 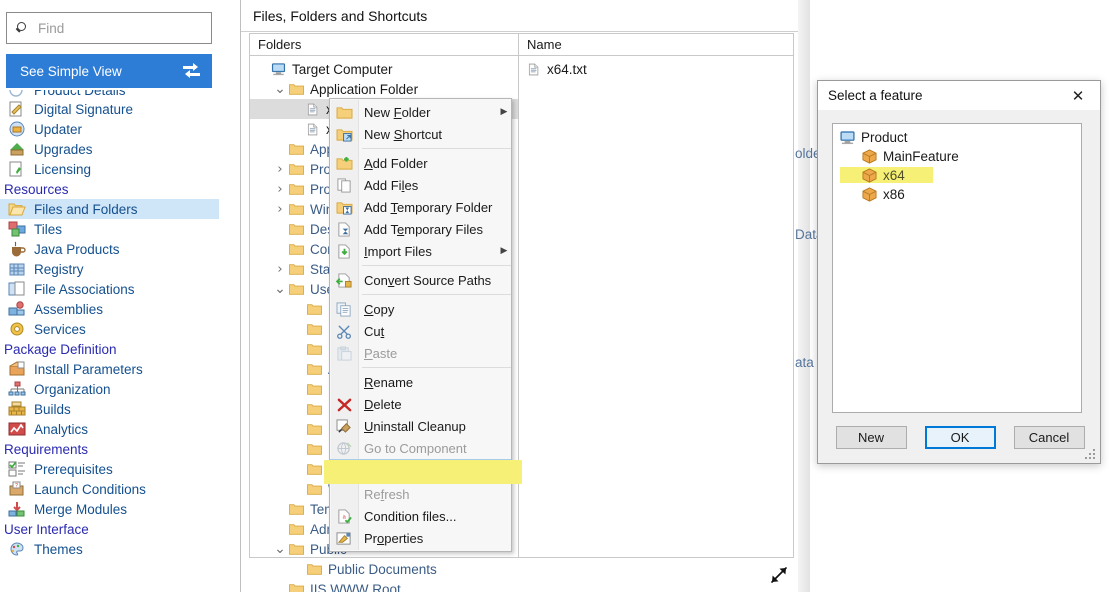 What do you see at coordinates (109, 269) in the screenshot?
I see `sidebar-item-registry: Registry` at bounding box center [109, 269].